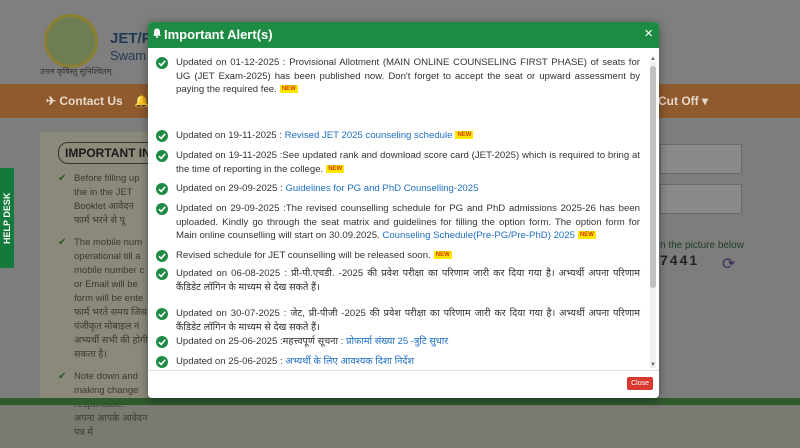  I want to click on login-id-input, so click(701, 159).